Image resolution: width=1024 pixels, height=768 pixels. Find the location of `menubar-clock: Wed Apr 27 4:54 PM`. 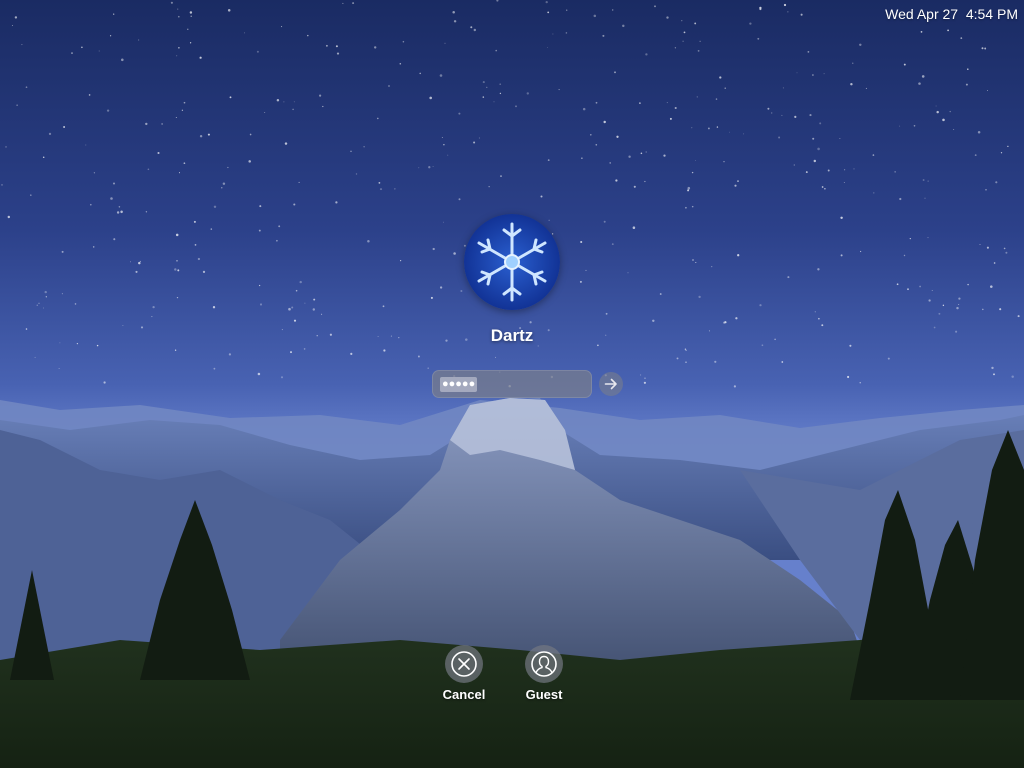

menubar-clock: Wed Apr 27 4:54 PM is located at coordinates (951, 14).